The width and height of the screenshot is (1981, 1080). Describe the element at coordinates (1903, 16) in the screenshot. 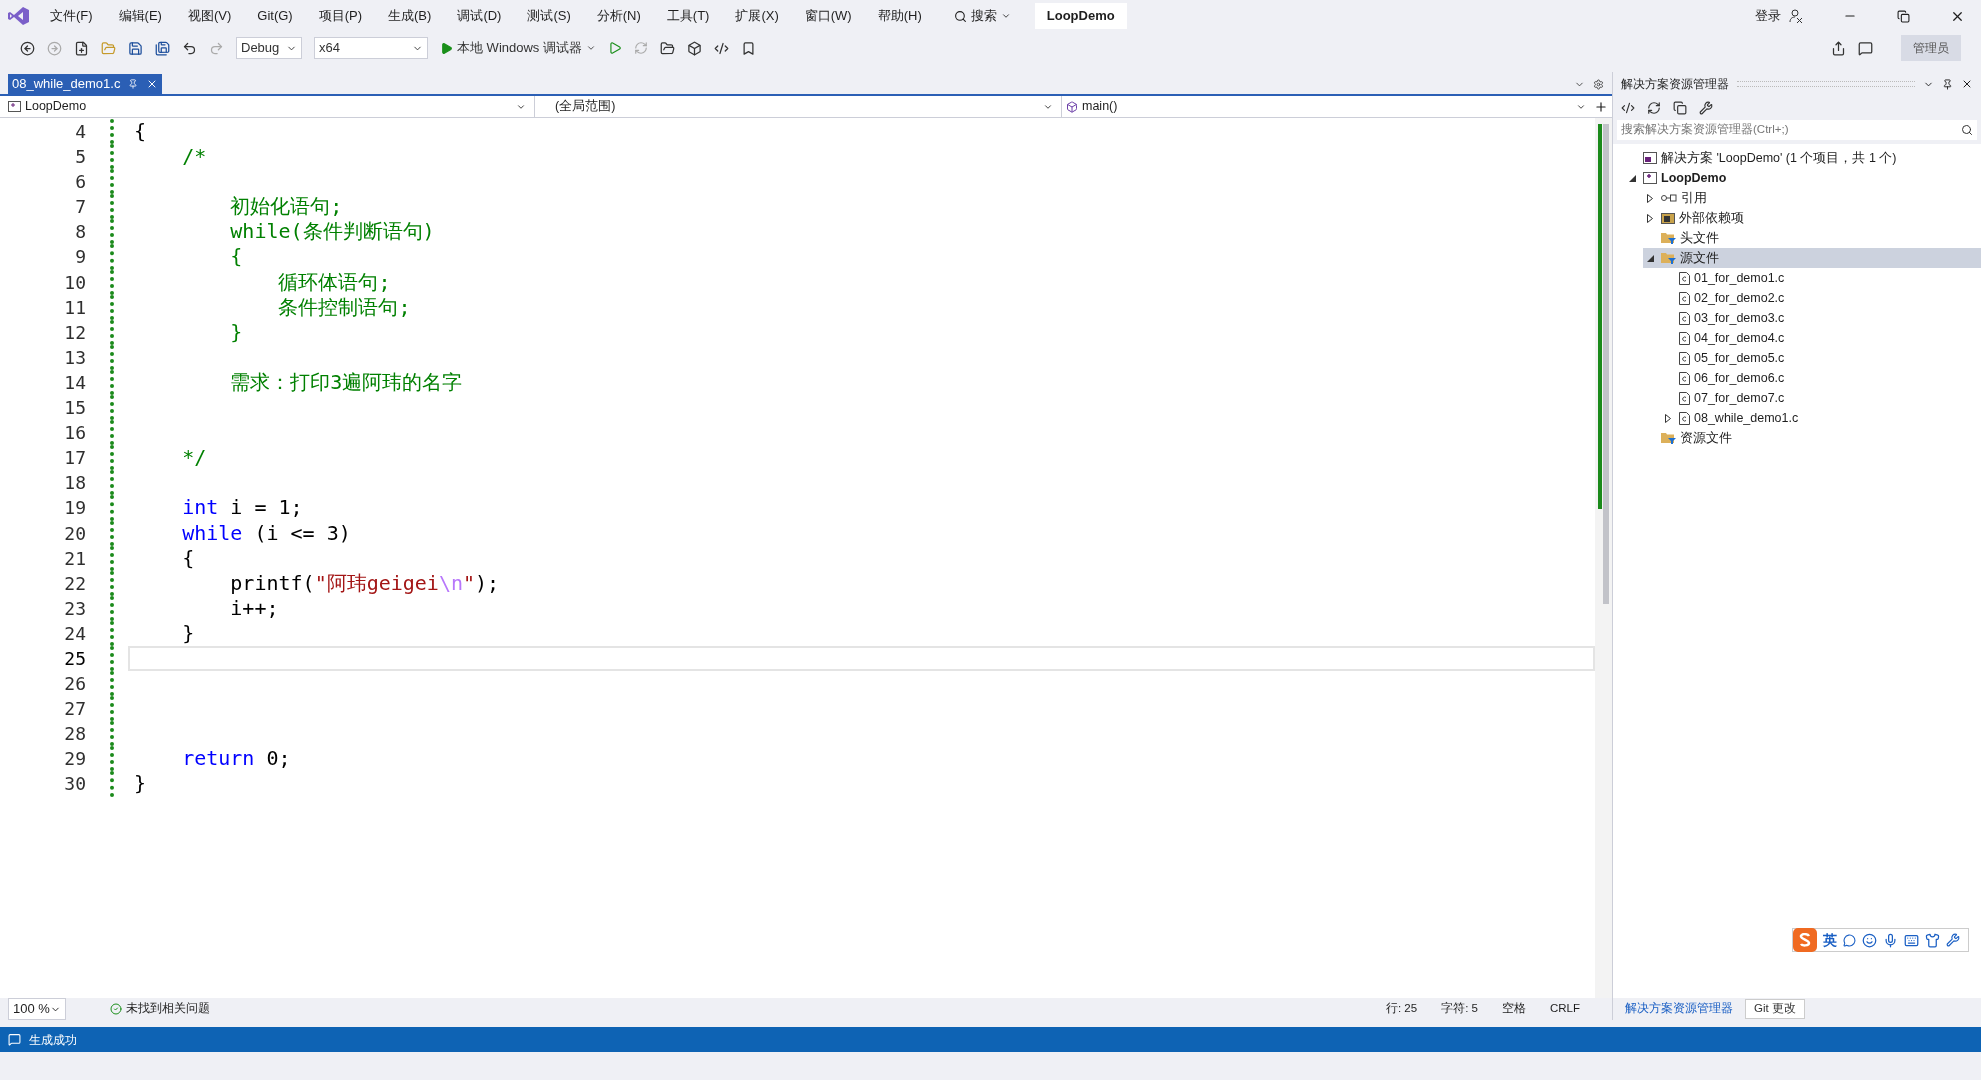

I see `restore-icon` at that location.